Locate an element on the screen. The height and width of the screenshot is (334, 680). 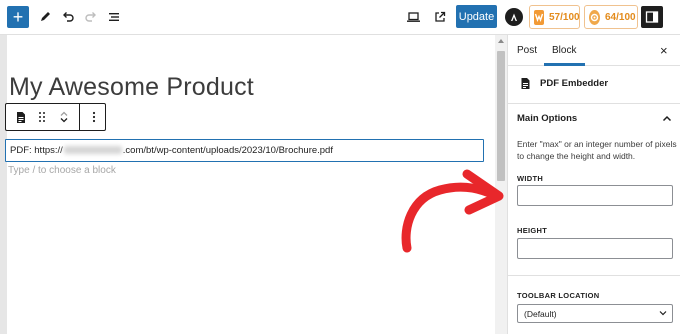
seo-score-button: 57/100 is located at coordinates (554, 17).